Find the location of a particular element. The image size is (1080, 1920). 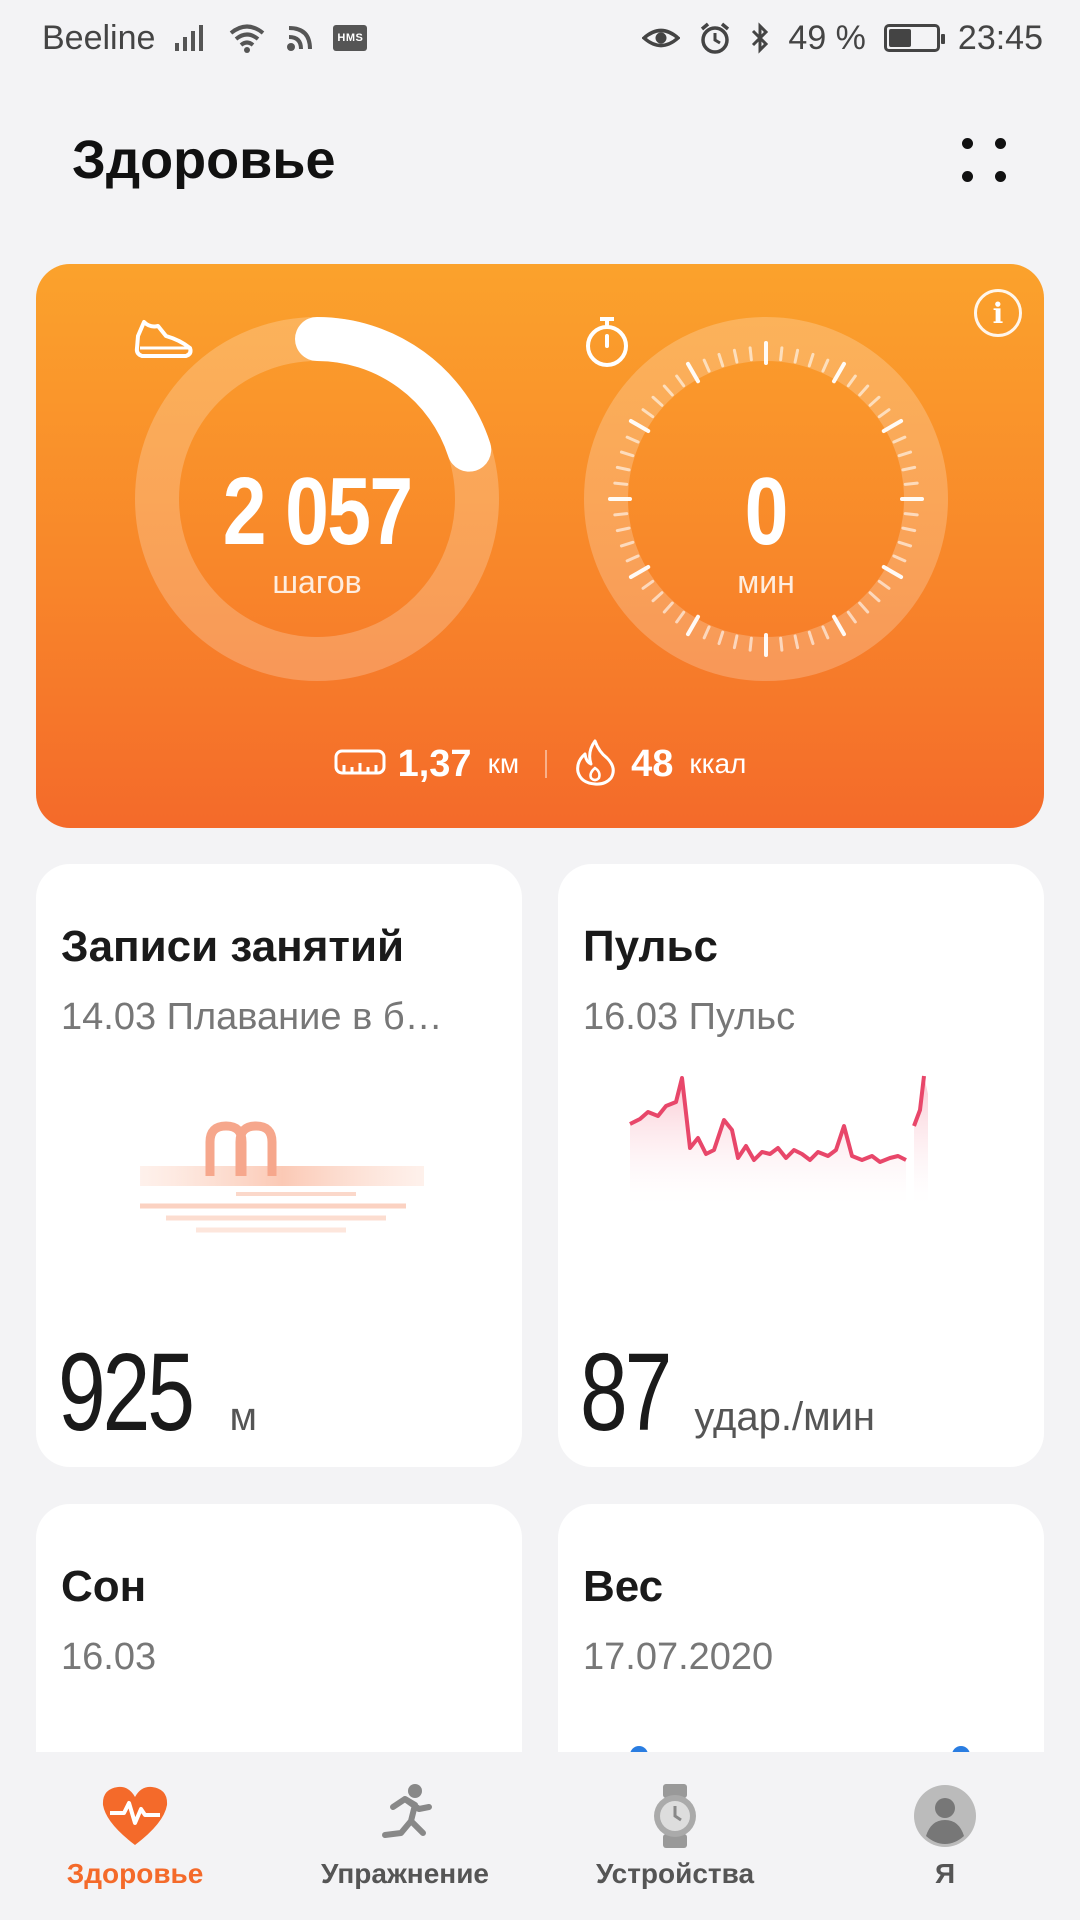

steps-value: 2 057 is located at coordinates (317, 511).